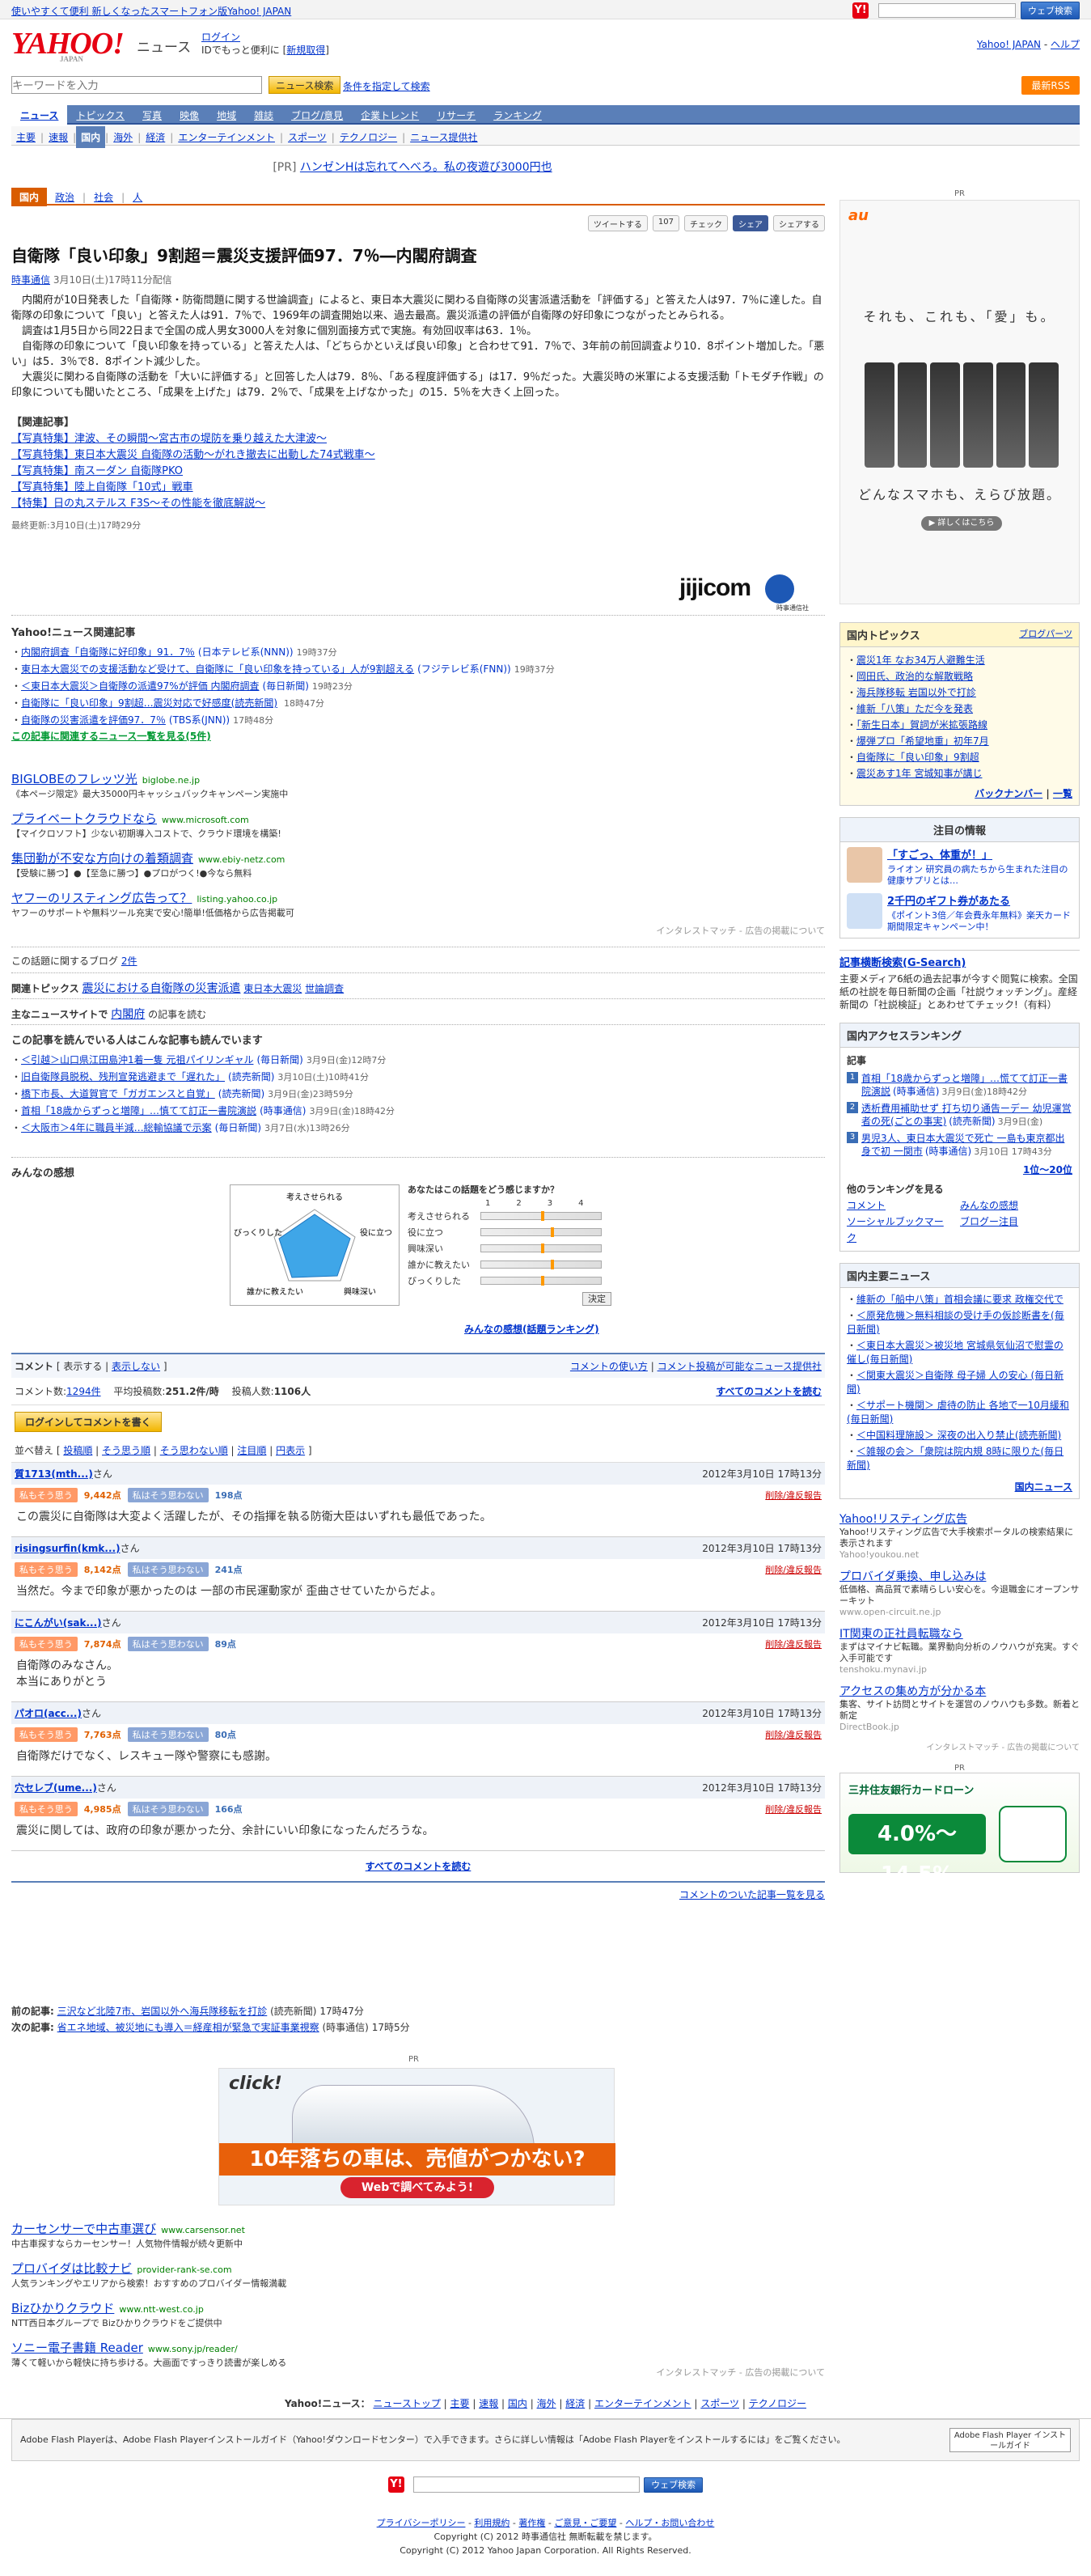 The height and width of the screenshot is (2576, 1091). Describe the element at coordinates (948, 1151) in the screenshot. I see `ranking-source: (時事通信)` at that location.